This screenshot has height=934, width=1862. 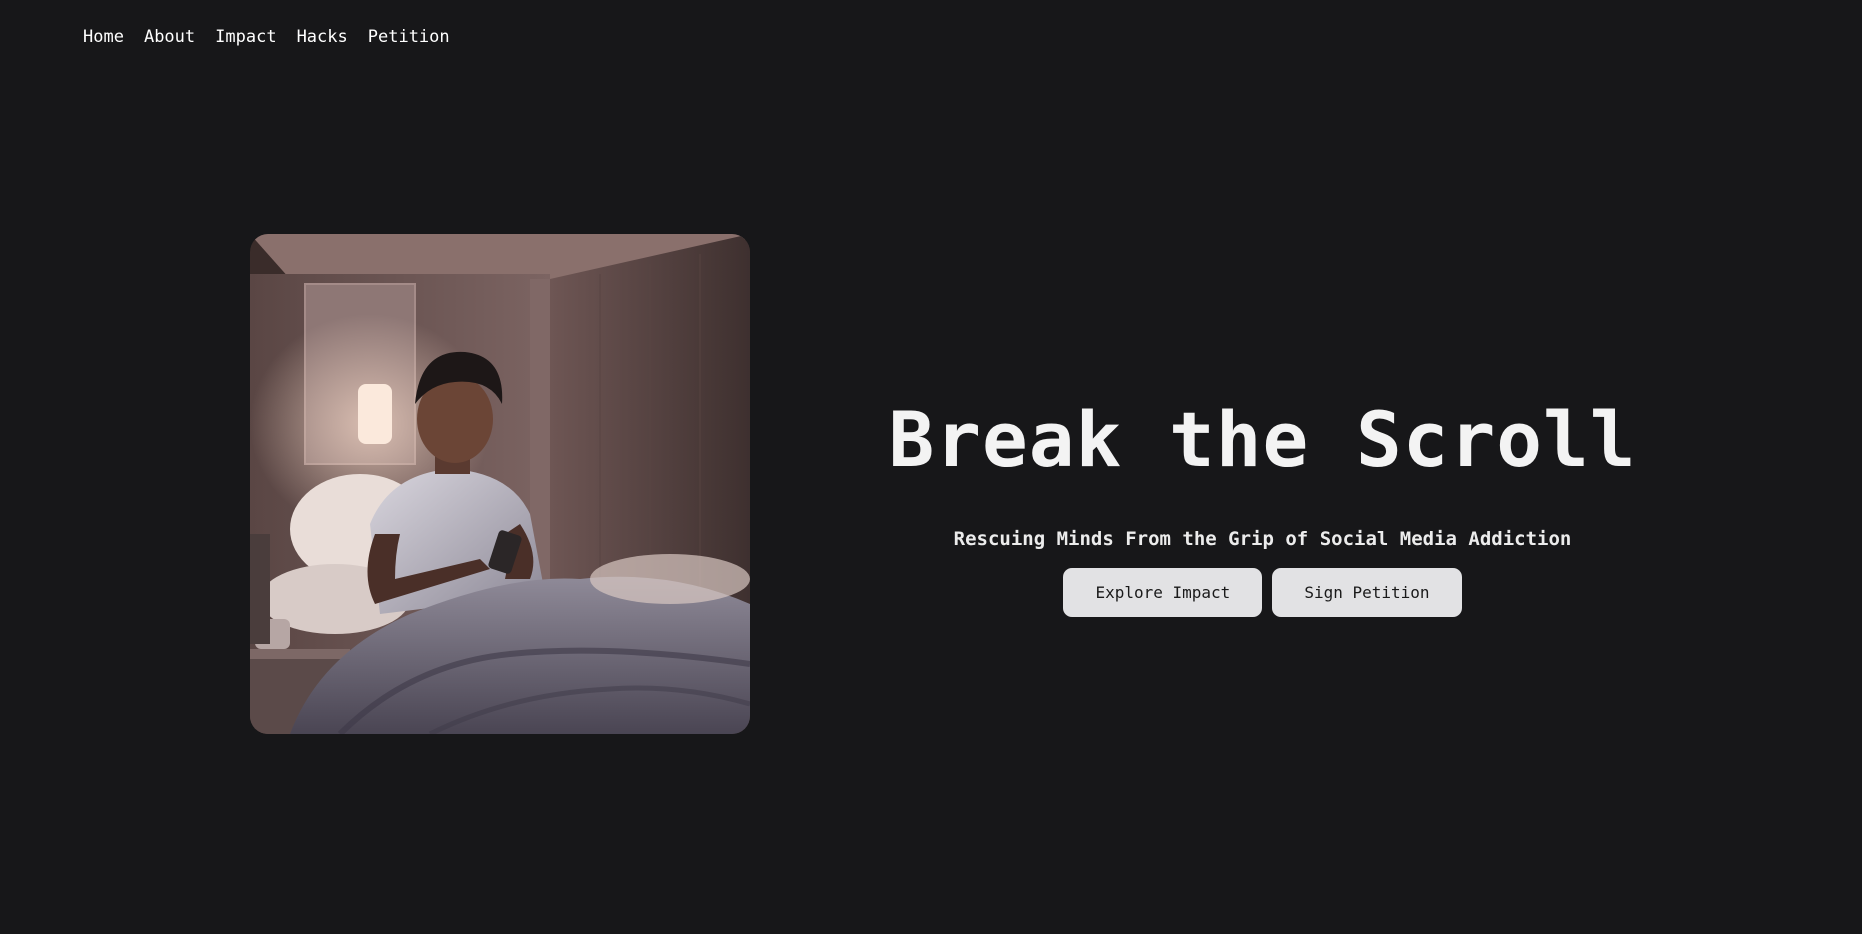 What do you see at coordinates (103, 37) in the screenshot?
I see `nav-home-link: Home` at bounding box center [103, 37].